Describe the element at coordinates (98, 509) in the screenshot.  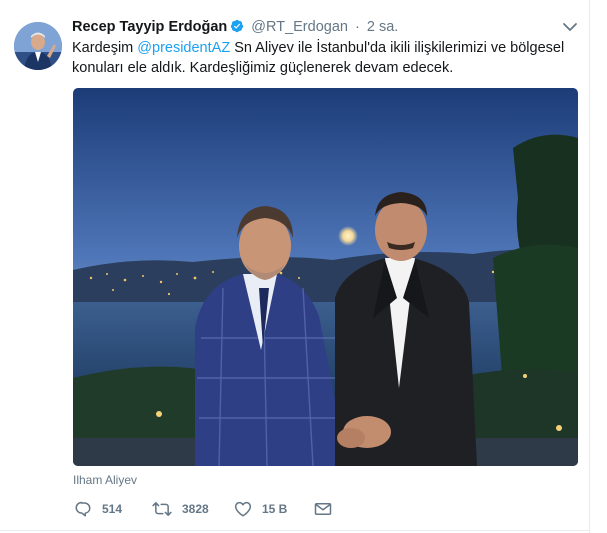
I see `reply-button: 514` at that location.